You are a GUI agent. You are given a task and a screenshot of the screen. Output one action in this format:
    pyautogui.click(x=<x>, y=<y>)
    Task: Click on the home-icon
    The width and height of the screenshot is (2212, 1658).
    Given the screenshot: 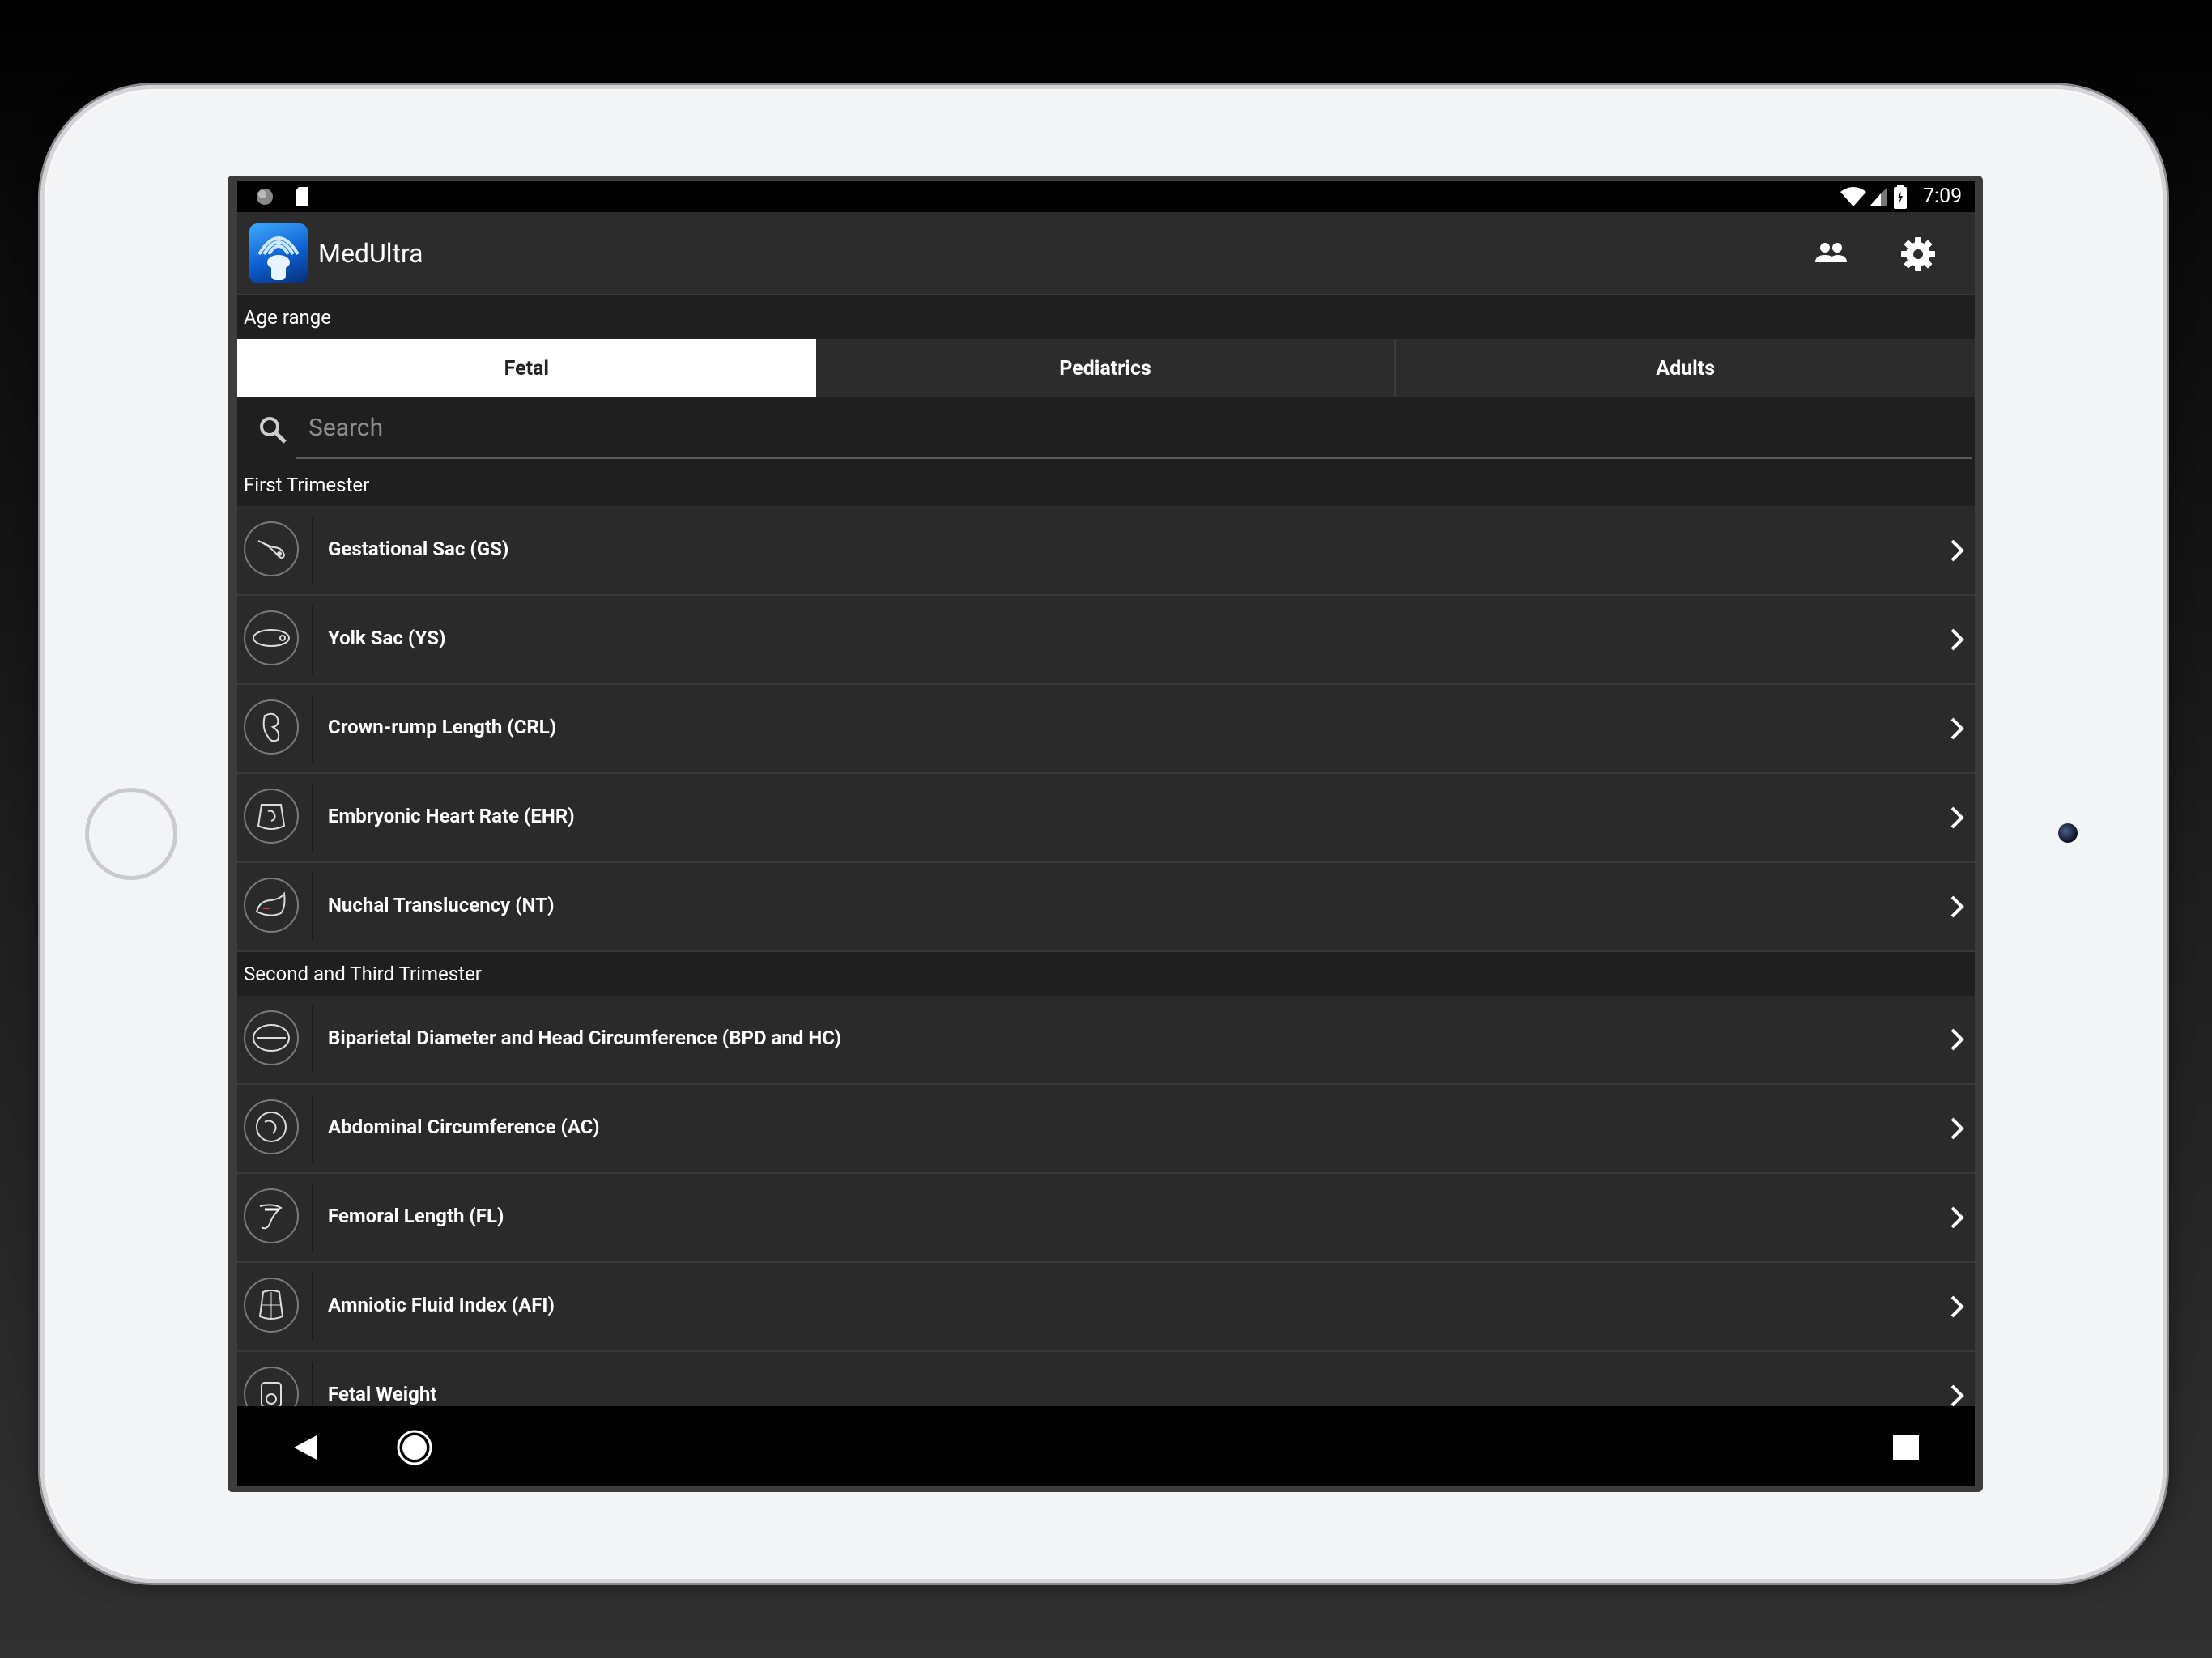 What is the action you would take?
    pyautogui.click(x=414, y=1447)
    